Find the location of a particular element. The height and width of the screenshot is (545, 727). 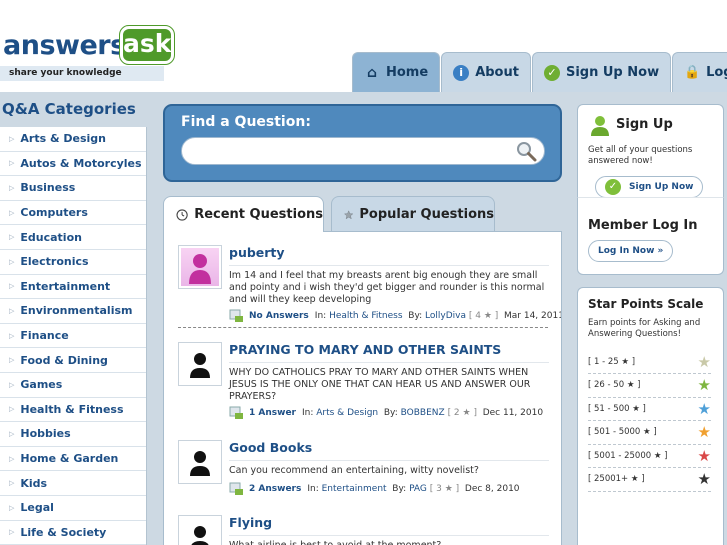

tab-popular-questions: Popular Questions is located at coordinates (413, 214).